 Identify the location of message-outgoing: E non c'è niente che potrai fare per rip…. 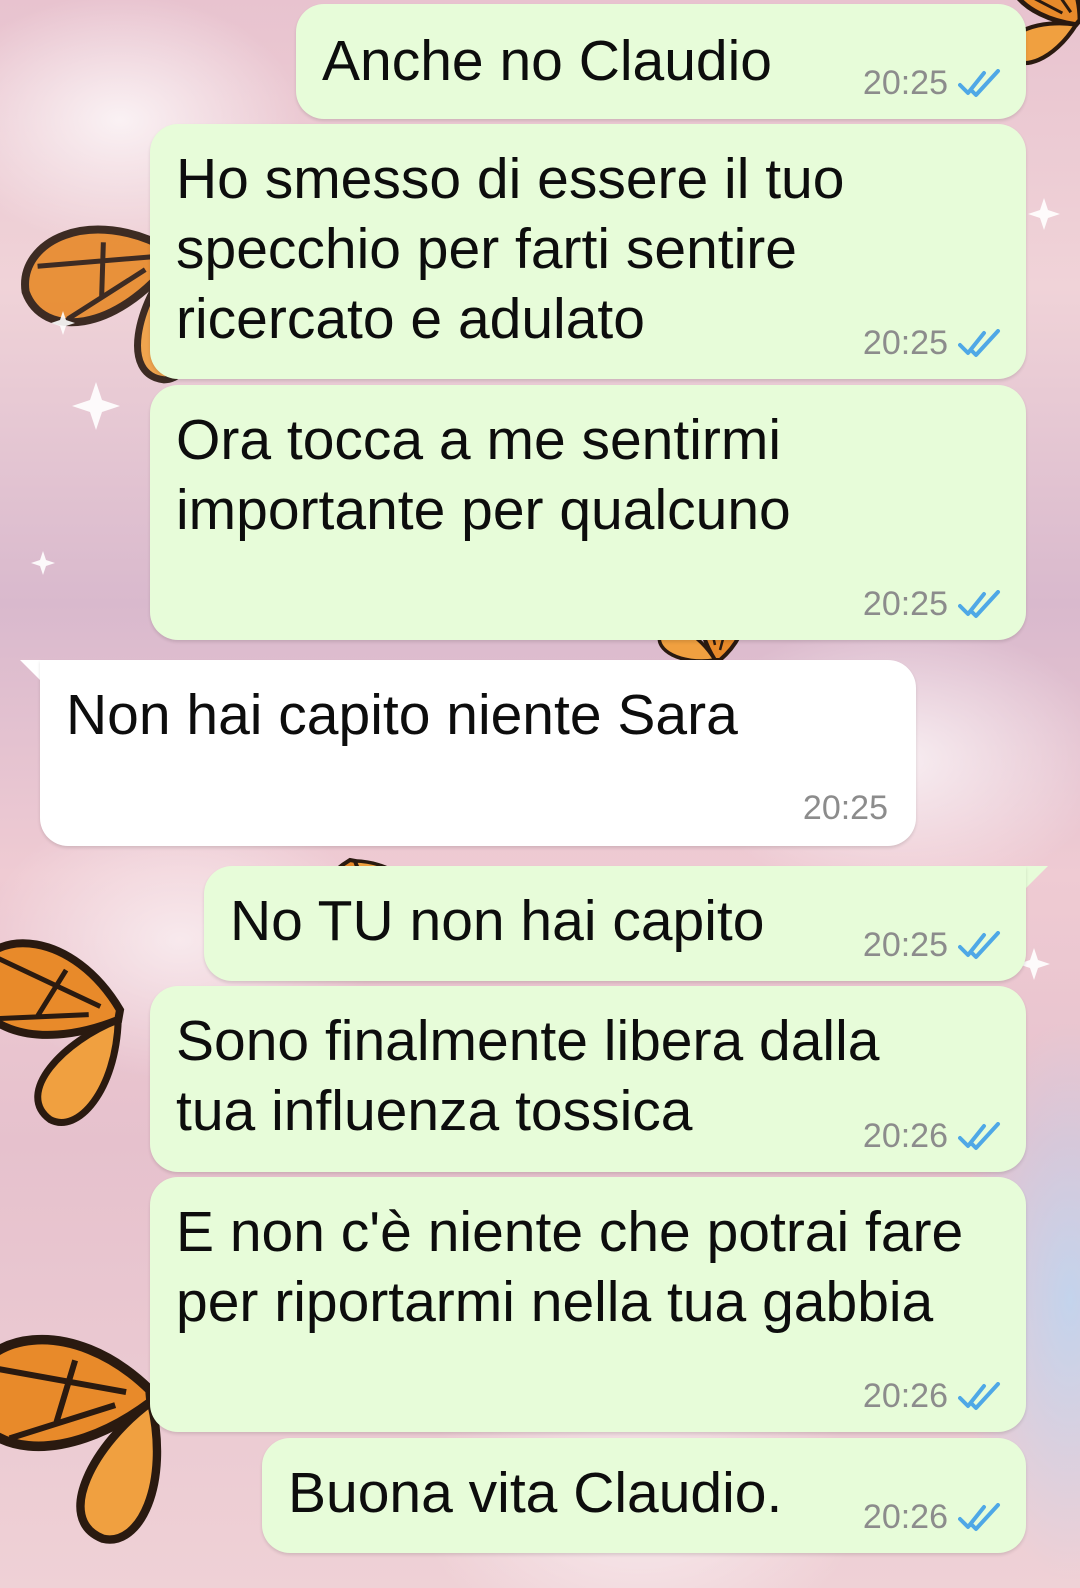
(588, 1304).